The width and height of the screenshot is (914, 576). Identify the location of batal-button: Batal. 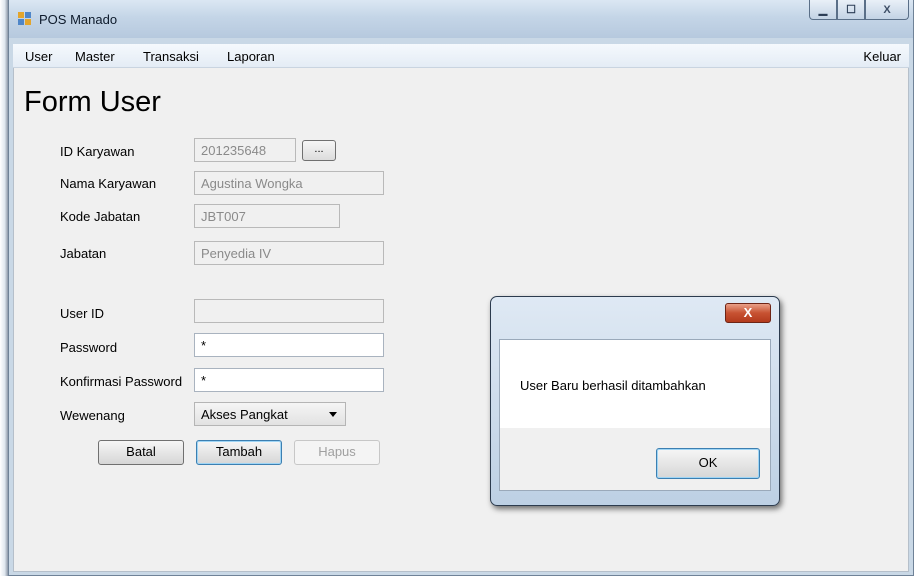
(141, 452).